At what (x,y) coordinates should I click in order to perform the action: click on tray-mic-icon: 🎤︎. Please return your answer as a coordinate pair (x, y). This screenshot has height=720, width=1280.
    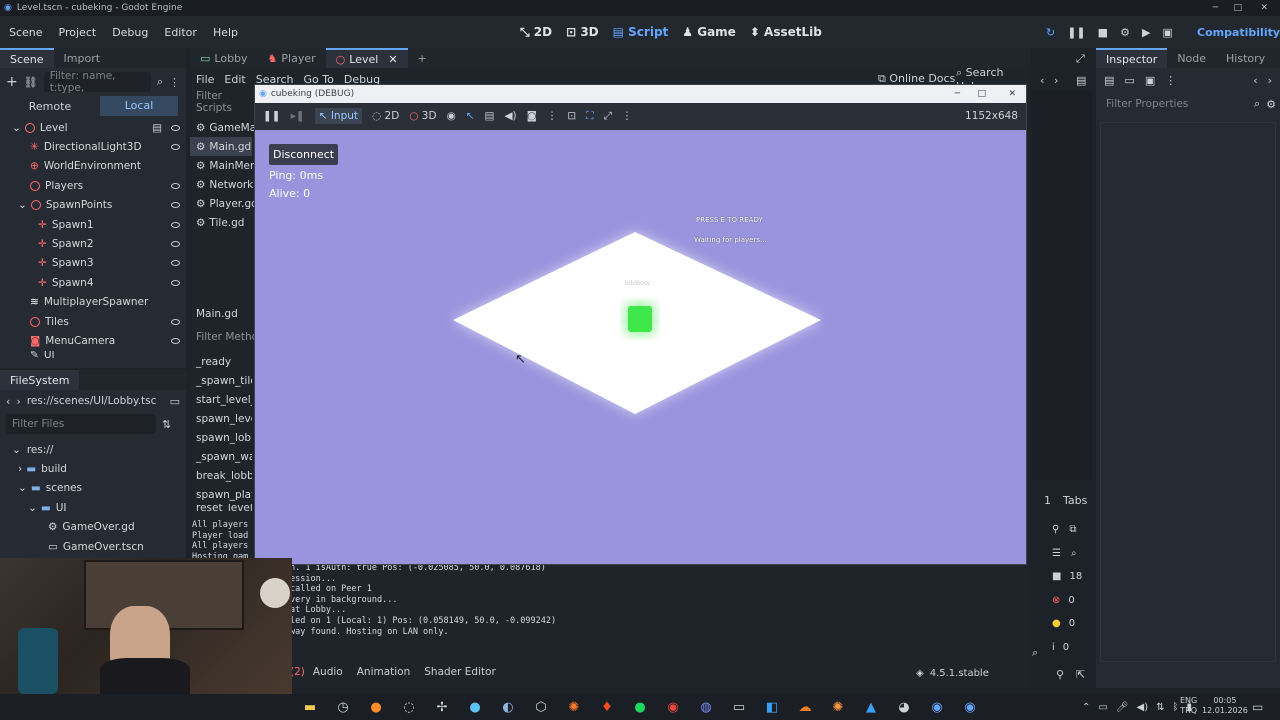
    Looking at the image, I should click on (1122, 707).